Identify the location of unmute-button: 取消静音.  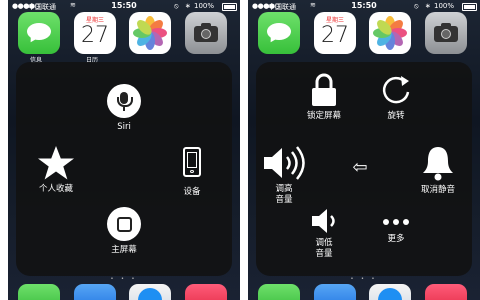
(438, 170).